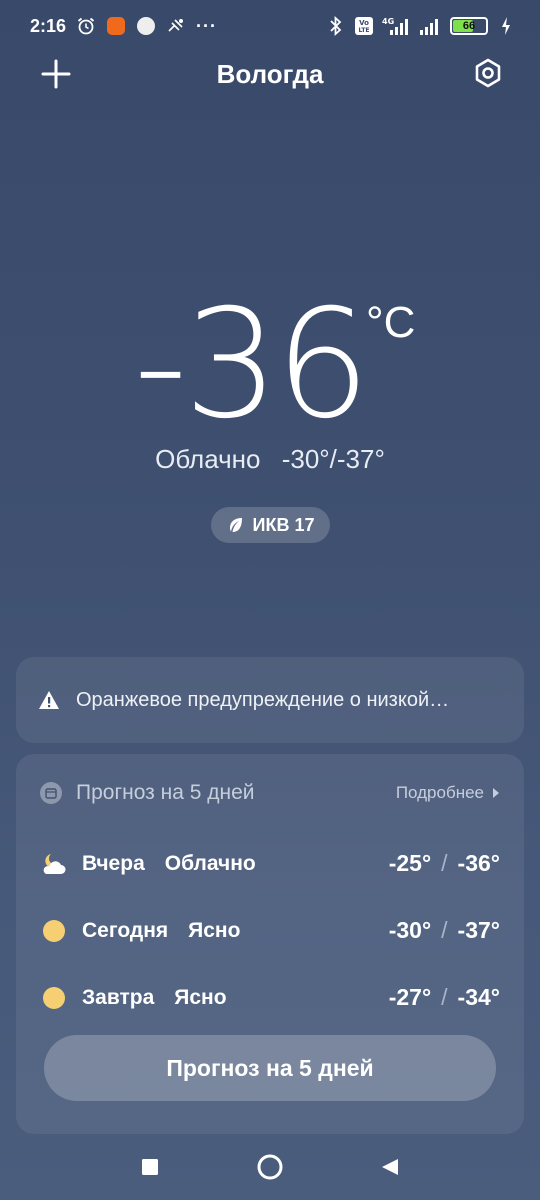 The width and height of the screenshot is (540, 1200). I want to click on bluetooth-icon, so click(336, 26).